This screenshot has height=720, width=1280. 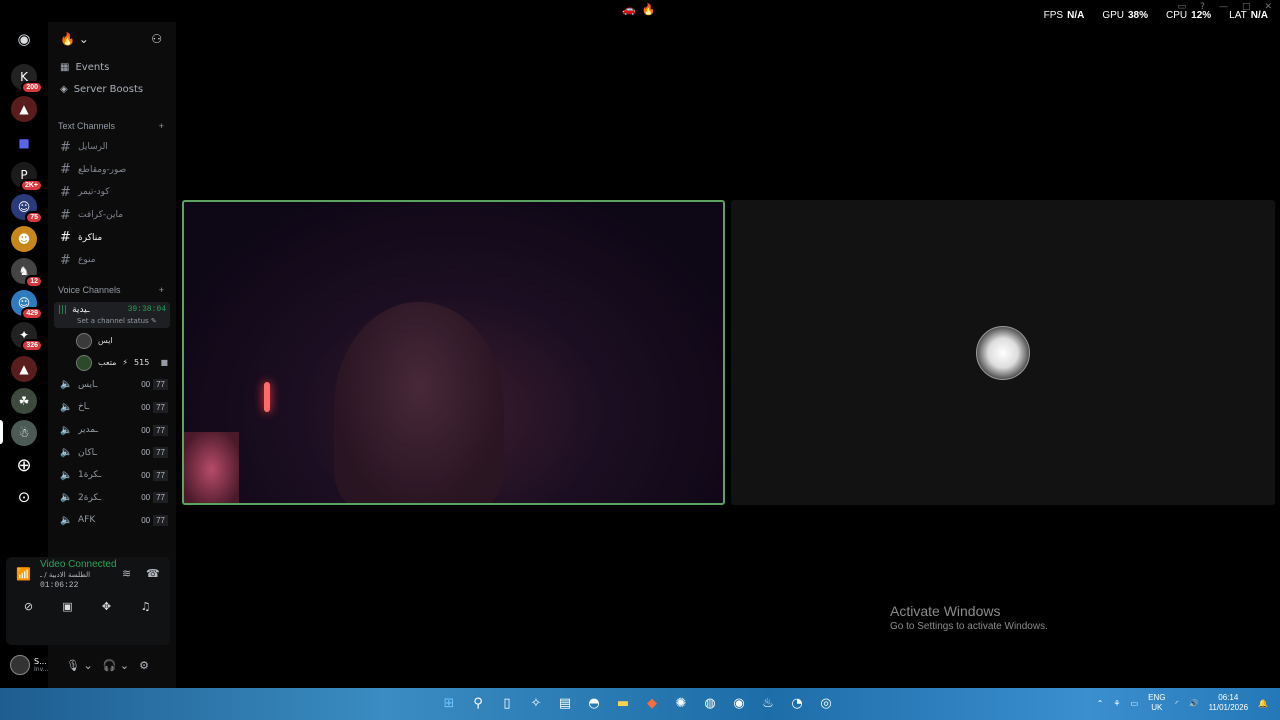 I want to click on server-icon: K 200, so click(x=27, y=79).